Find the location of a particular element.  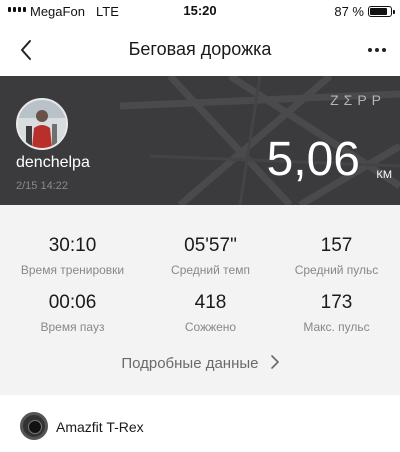

detailed-data-link: Подробные данные is located at coordinates (200, 364).